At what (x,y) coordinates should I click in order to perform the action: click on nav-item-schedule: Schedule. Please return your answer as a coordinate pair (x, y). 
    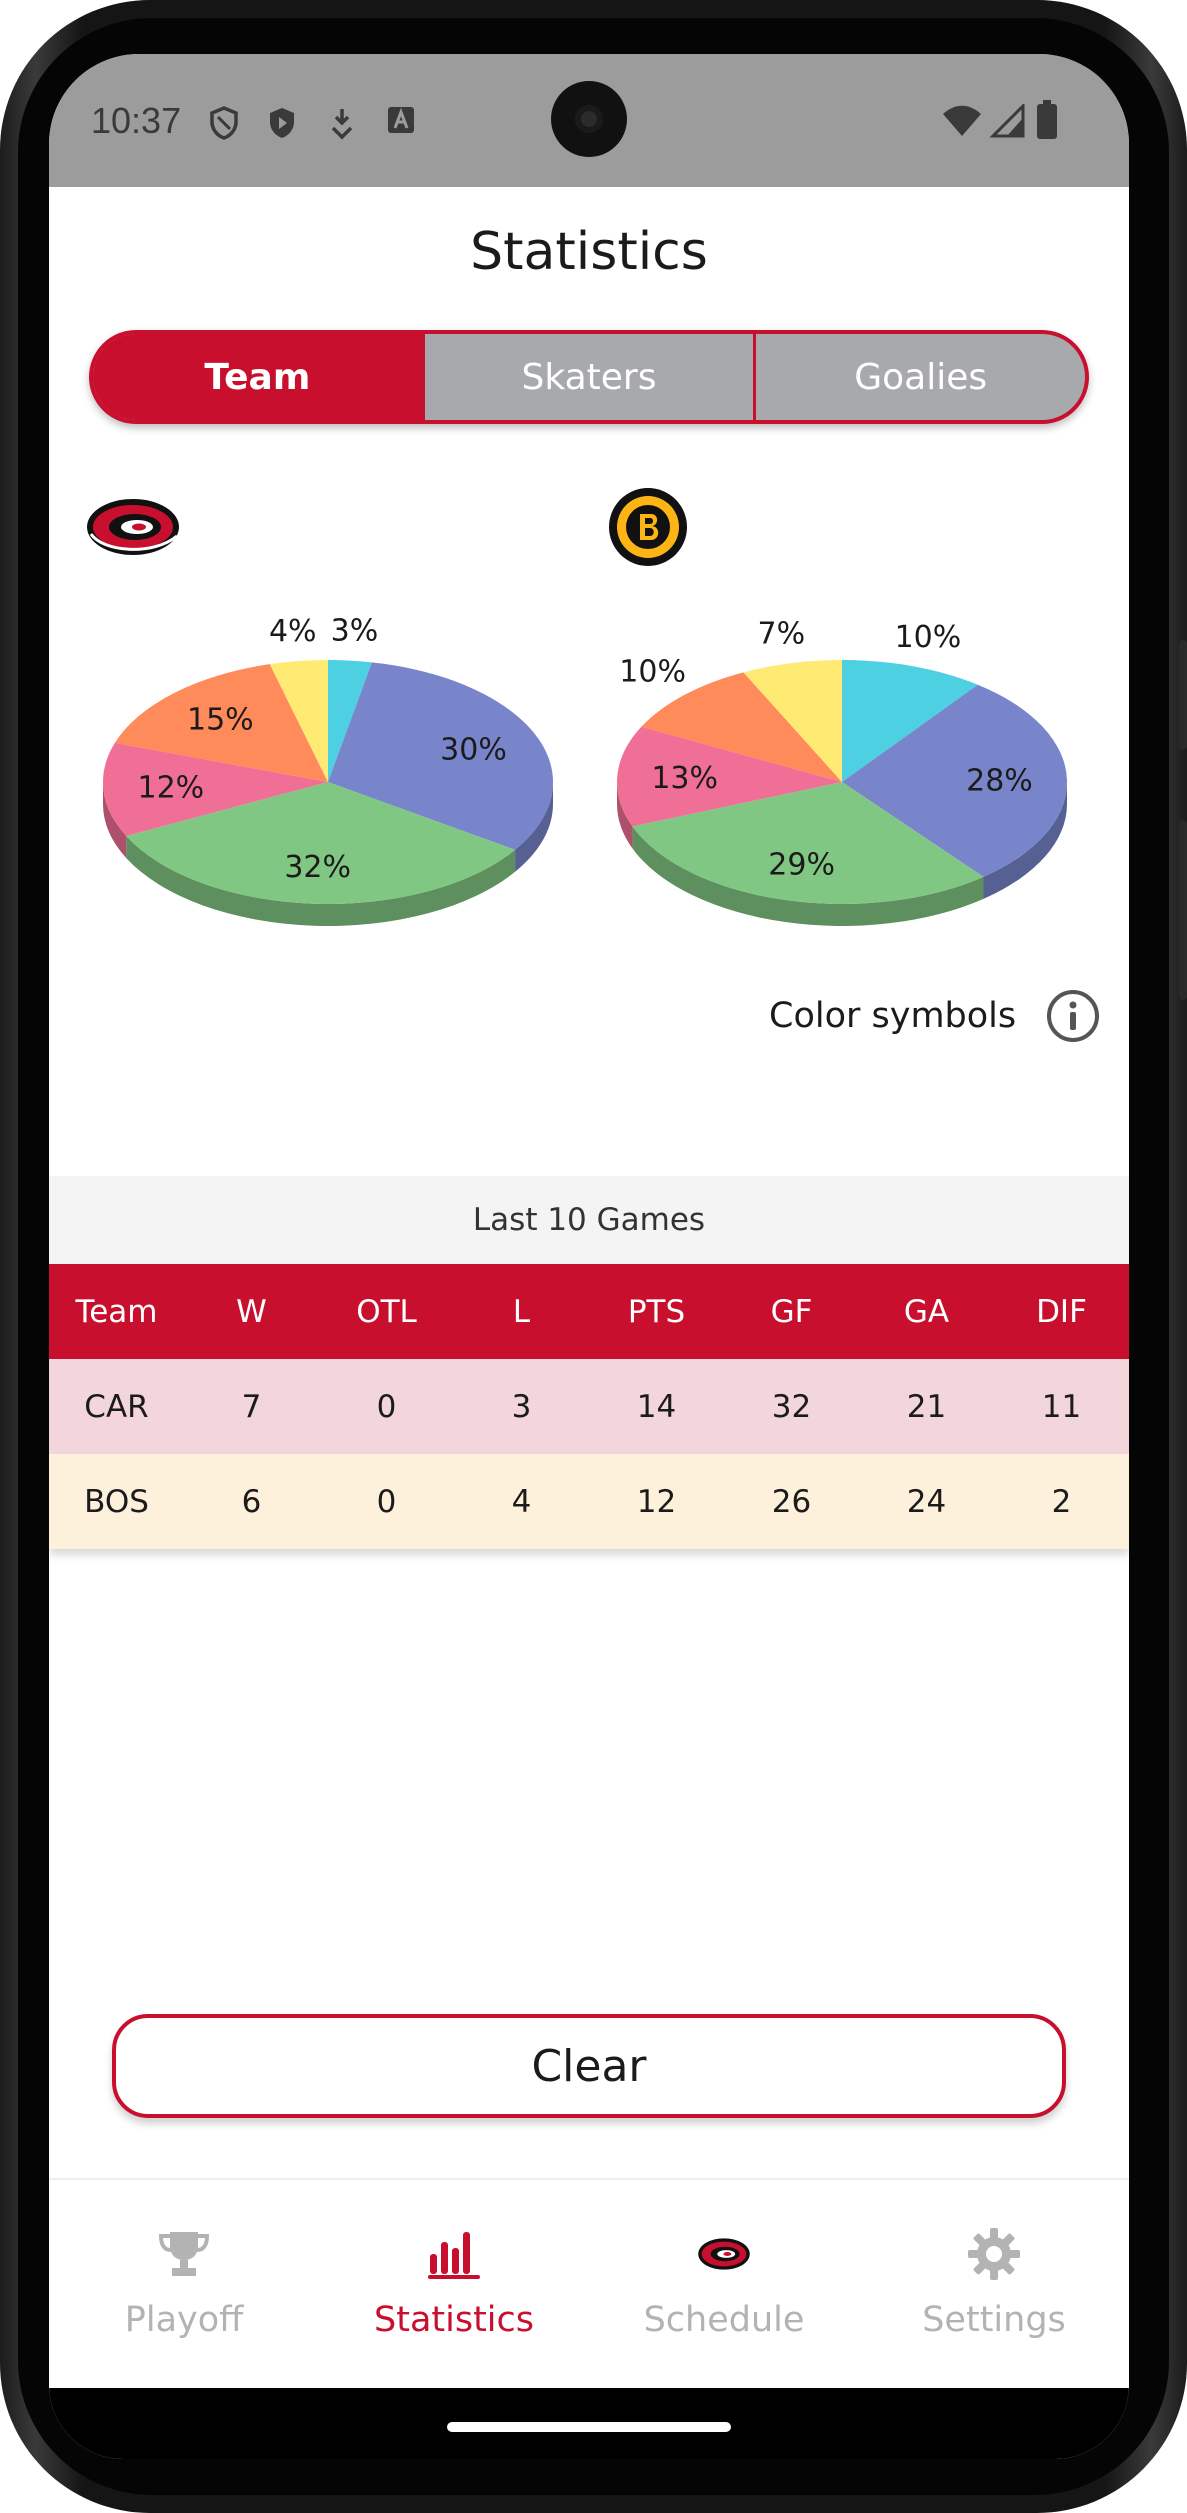
    Looking at the image, I should click on (724, 2284).